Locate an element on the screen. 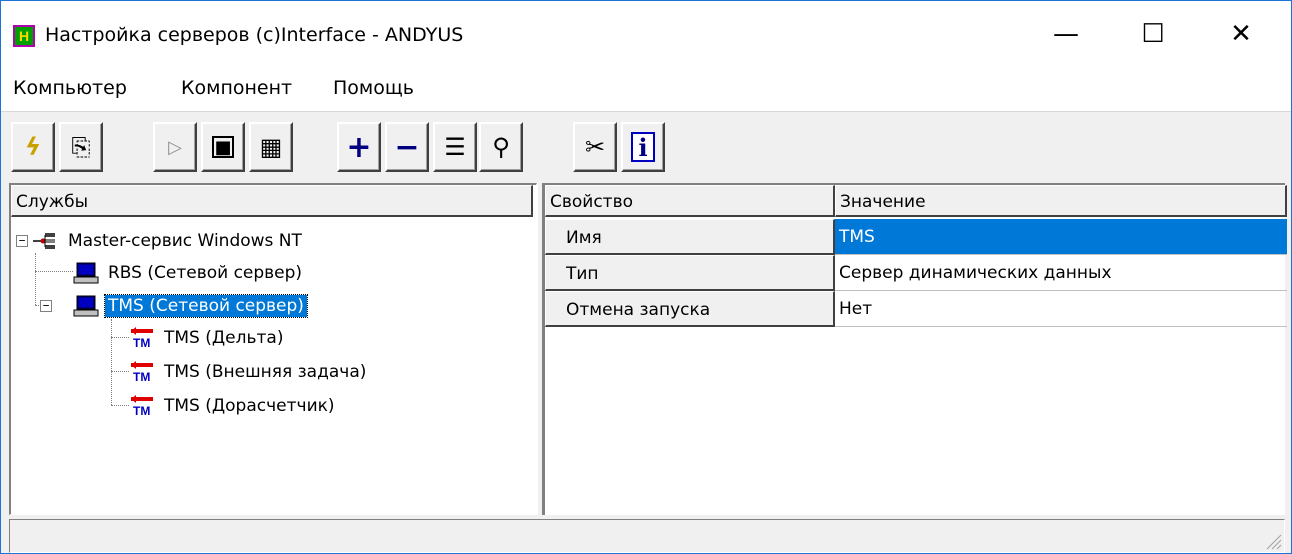  tree-node-tms: TMS (Сетевой сервер) is located at coordinates (190, 306).